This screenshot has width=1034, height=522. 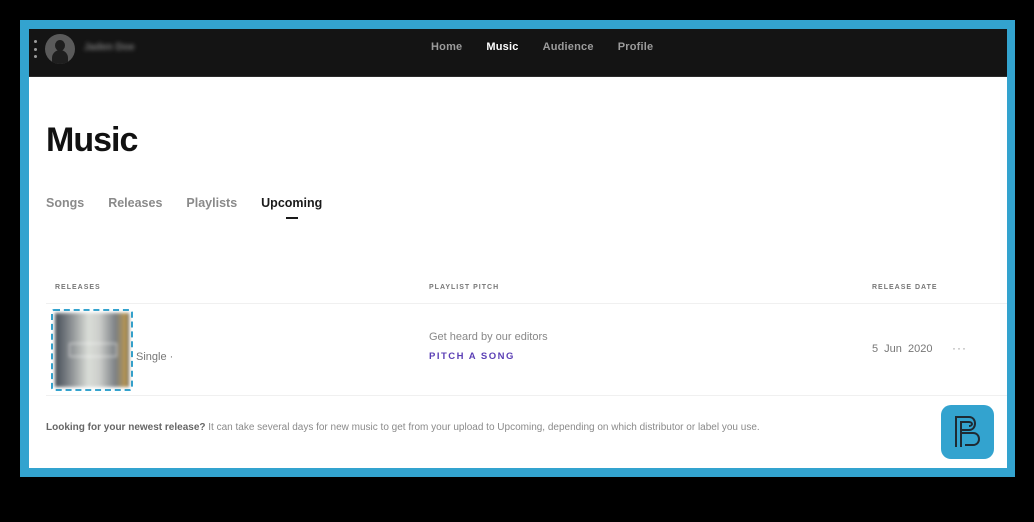 I want to click on column-header-releases: RELEASES, so click(x=78, y=287).